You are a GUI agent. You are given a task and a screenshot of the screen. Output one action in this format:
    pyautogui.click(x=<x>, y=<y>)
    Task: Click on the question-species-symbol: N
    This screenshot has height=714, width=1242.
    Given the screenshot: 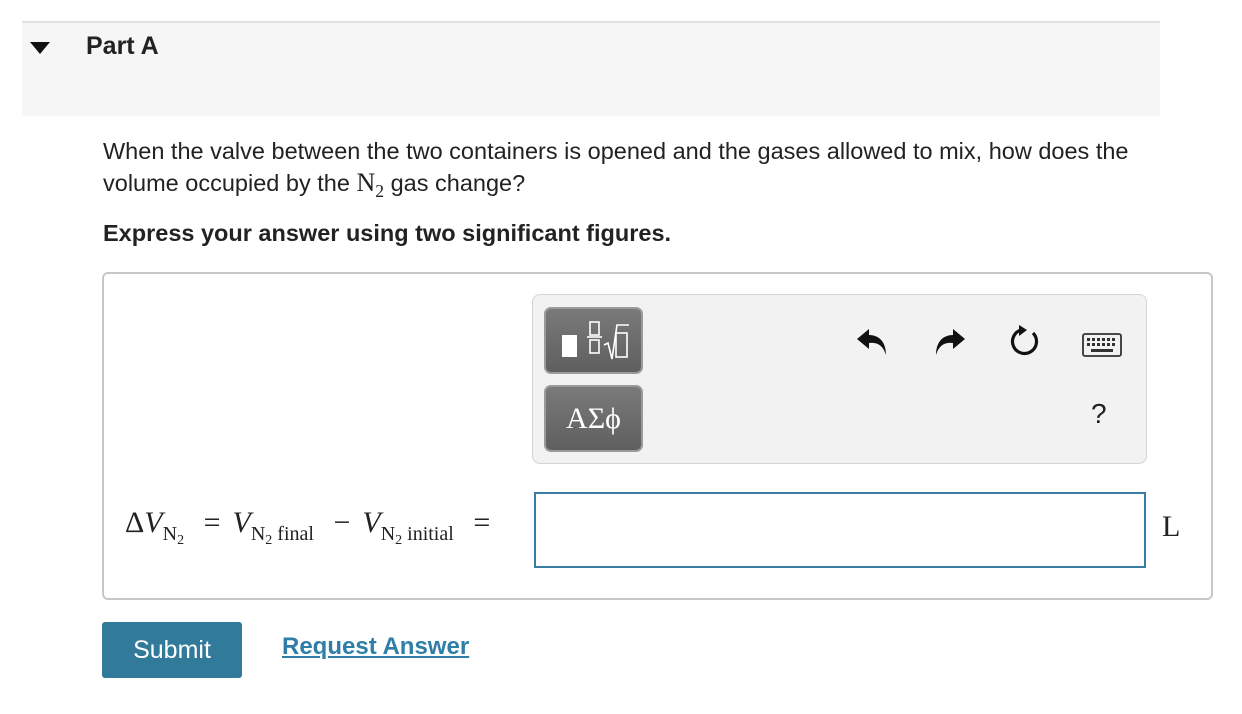 What is the action you would take?
    pyautogui.click(x=366, y=182)
    